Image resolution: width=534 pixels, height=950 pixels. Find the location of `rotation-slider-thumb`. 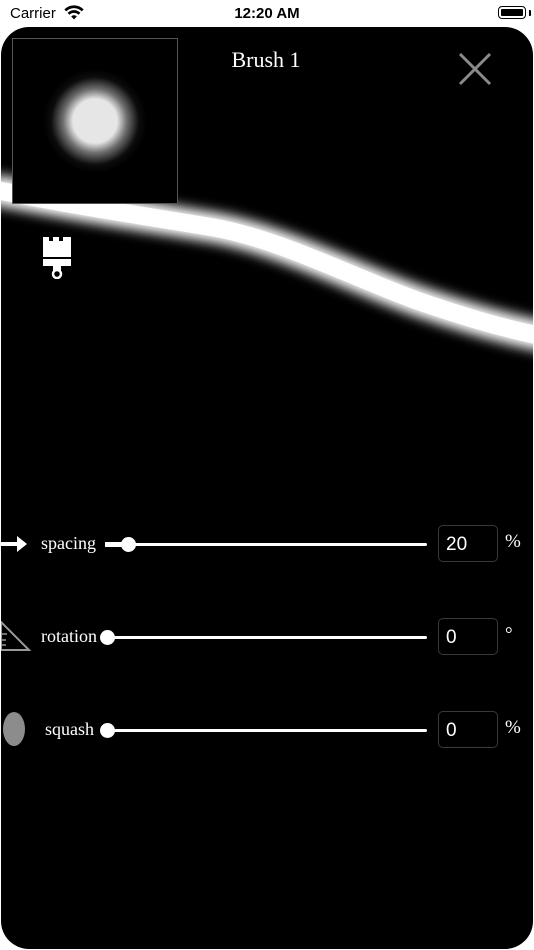

rotation-slider-thumb is located at coordinates (107, 637).